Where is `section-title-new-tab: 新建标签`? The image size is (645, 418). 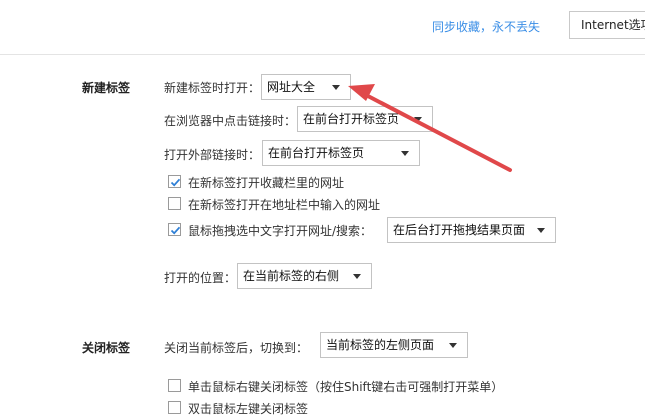
section-title-new-tab: 新建标签 is located at coordinates (106, 88).